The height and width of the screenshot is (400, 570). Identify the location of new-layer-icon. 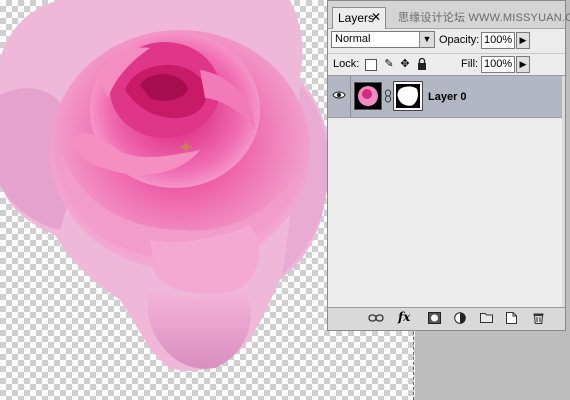
(511, 318).